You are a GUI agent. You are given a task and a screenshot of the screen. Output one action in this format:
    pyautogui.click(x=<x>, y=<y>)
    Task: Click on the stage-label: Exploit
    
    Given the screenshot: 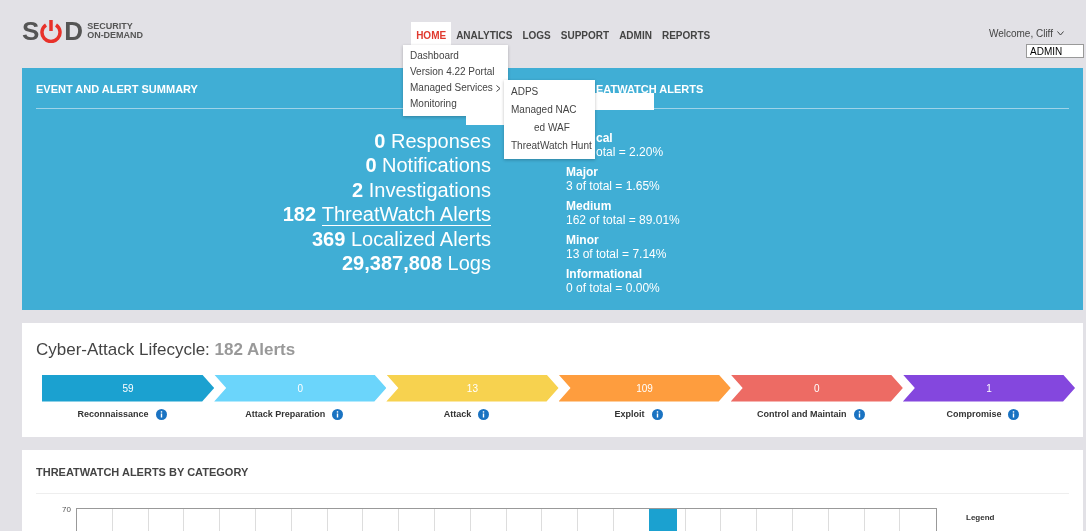 What is the action you would take?
    pyautogui.click(x=629, y=414)
    